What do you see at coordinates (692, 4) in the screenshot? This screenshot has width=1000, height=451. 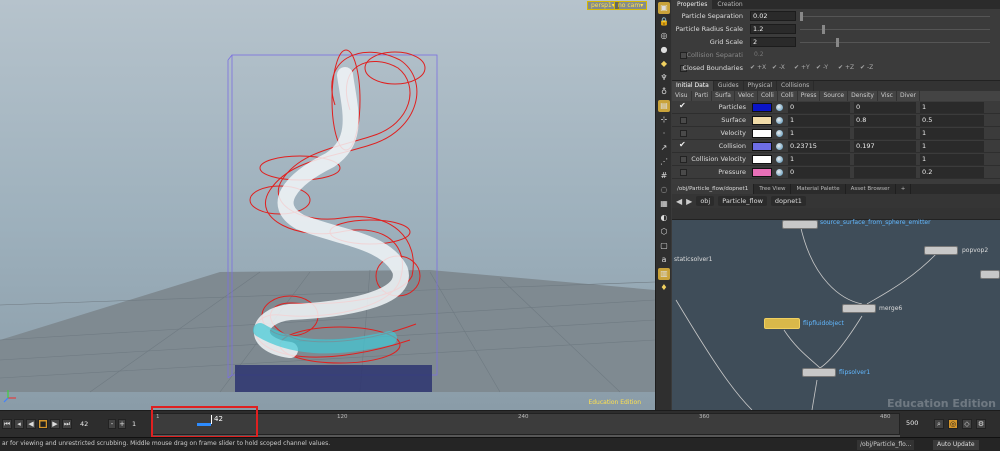 I see `tab-properties: Properties` at bounding box center [692, 4].